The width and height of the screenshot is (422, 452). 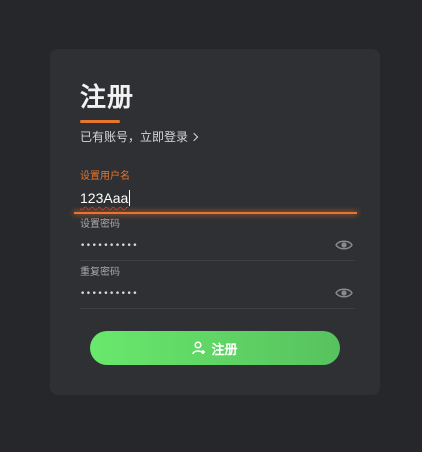 I want to click on confirm-password-value: ••••••••••, so click(x=109, y=294).